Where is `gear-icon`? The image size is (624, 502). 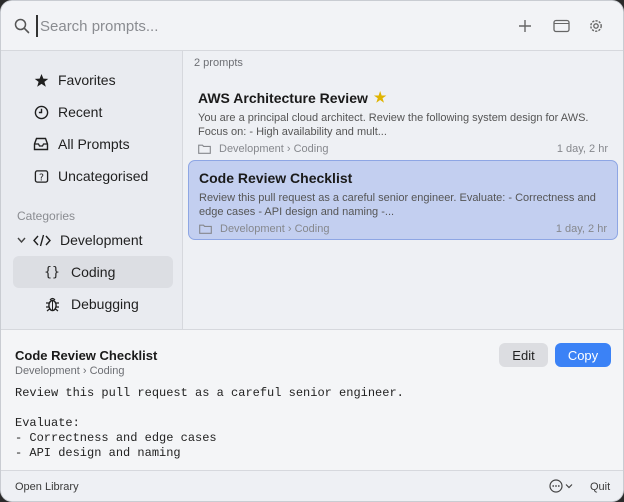 gear-icon is located at coordinates (596, 26).